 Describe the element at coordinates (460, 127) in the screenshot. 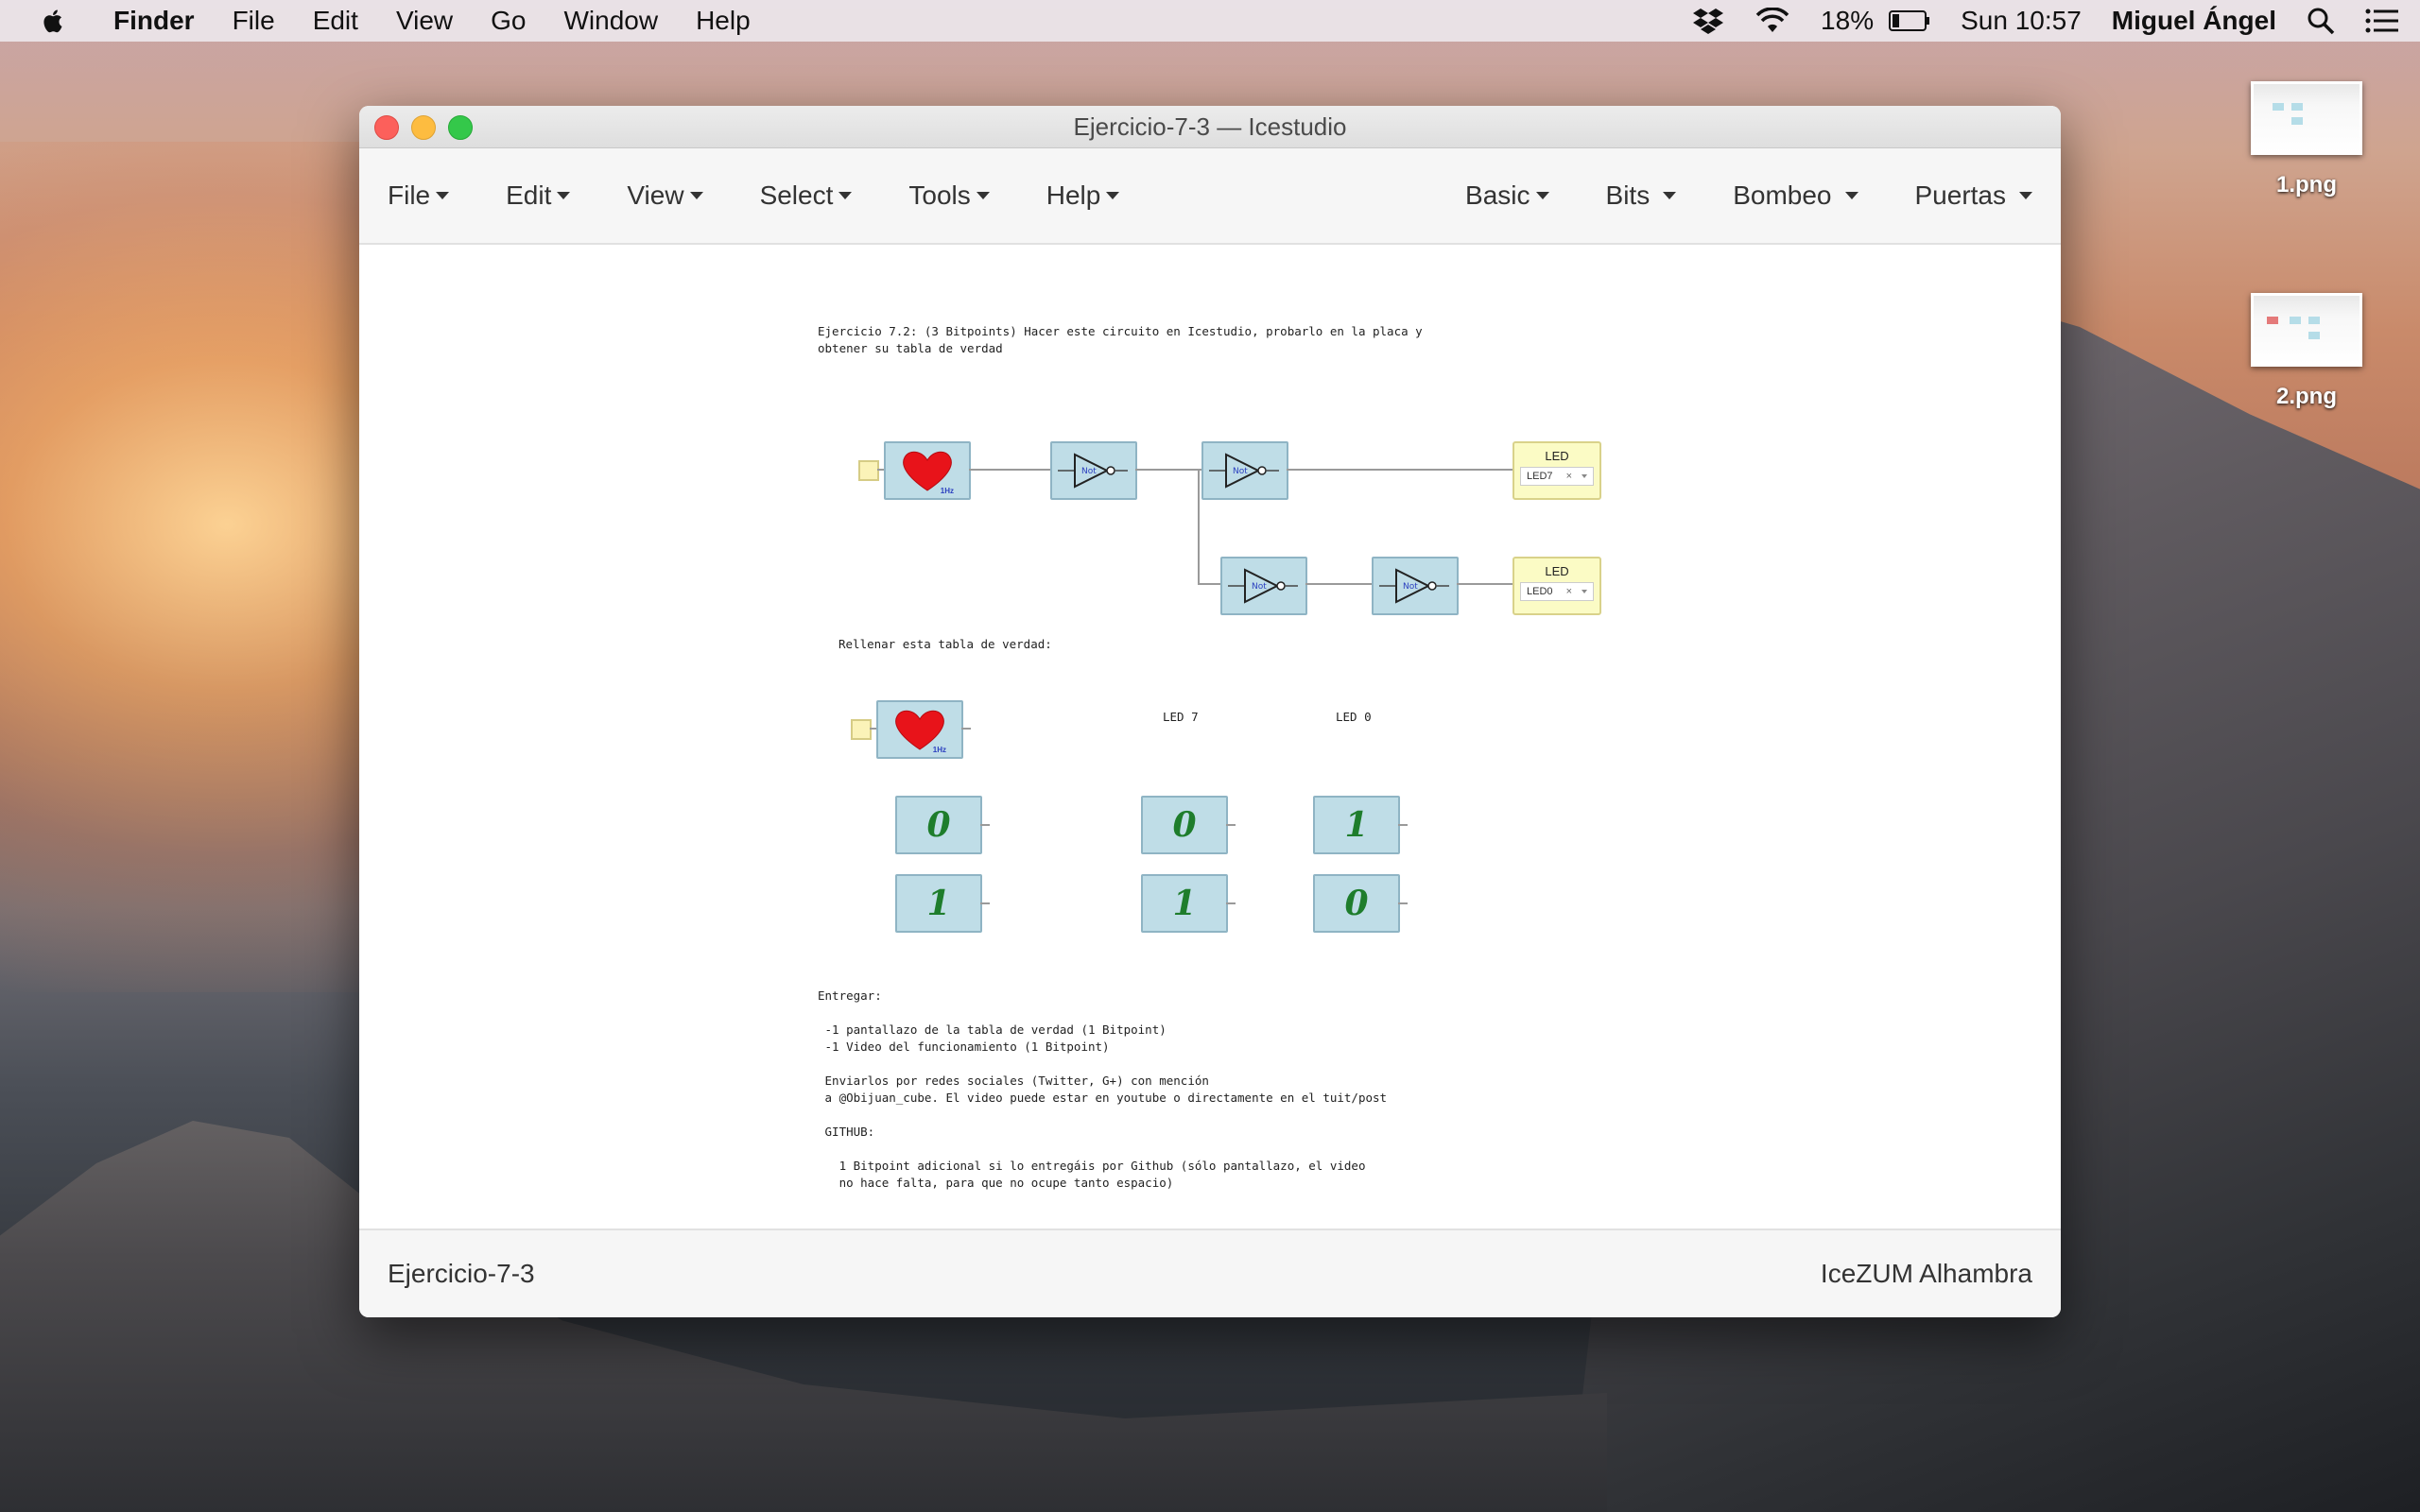

I see `zoom-window-button` at that location.